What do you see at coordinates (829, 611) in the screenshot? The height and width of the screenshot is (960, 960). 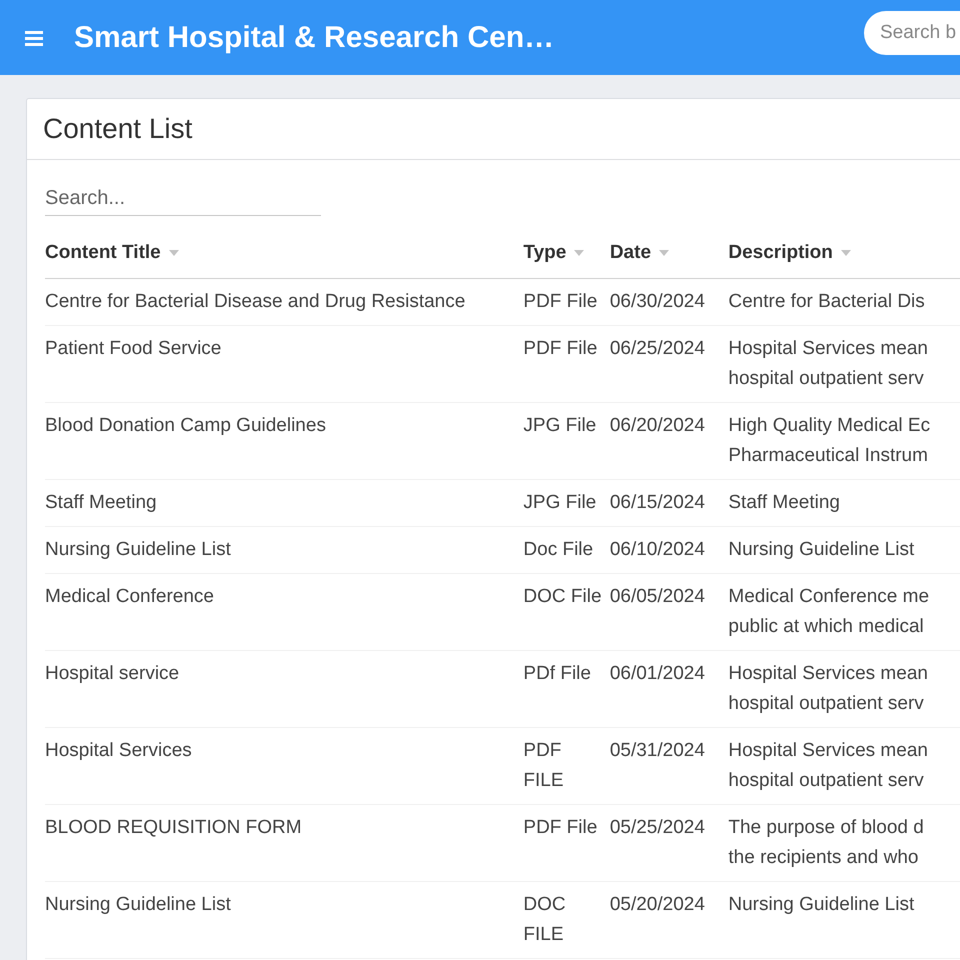 I see `table-cell-text: Medical Conference me public at which medical` at bounding box center [829, 611].